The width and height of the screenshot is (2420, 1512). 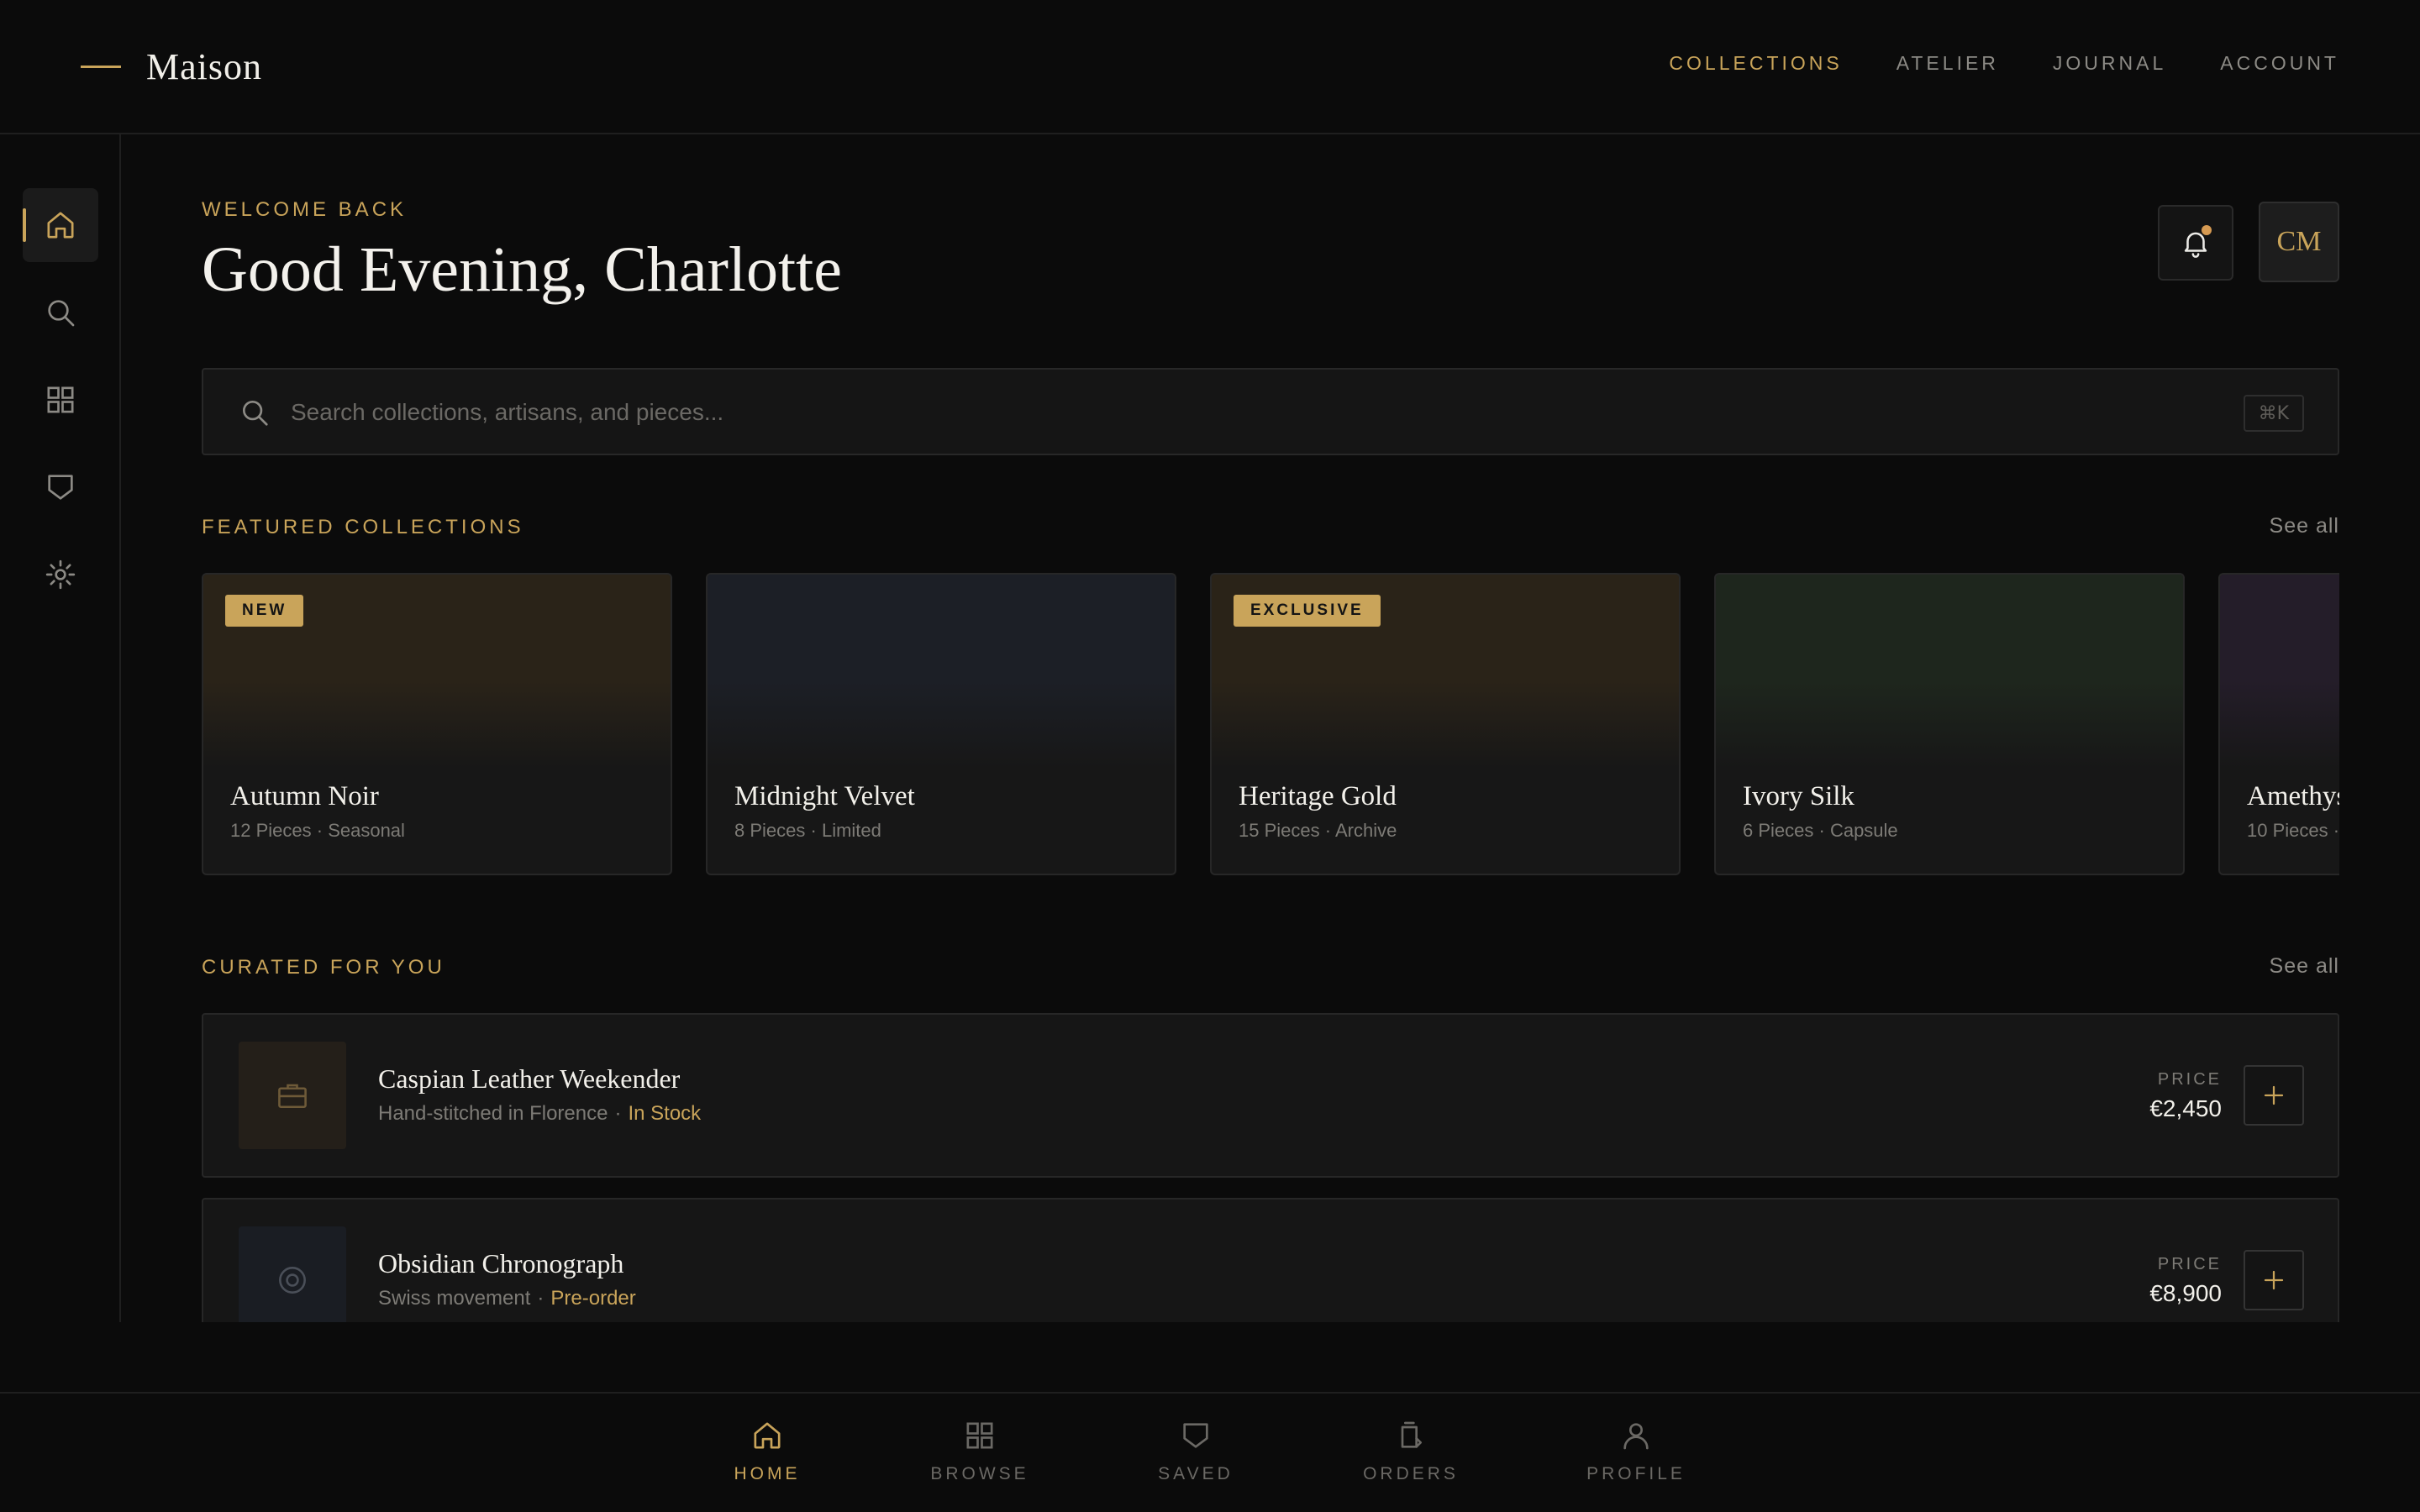 I want to click on brand: Maison, so click(x=172, y=66).